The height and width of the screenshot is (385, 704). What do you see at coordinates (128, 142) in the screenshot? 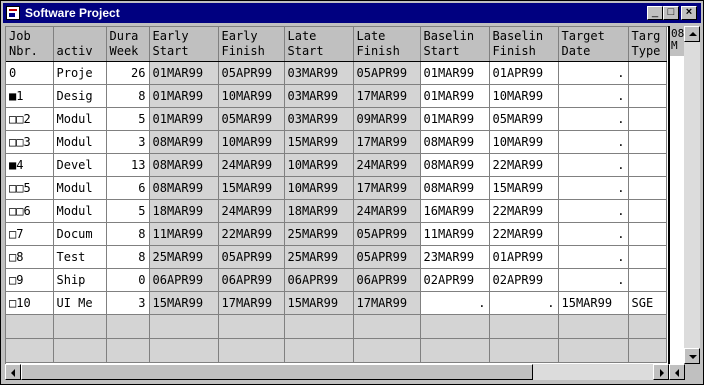
I see `cell-dur: 3` at bounding box center [128, 142].